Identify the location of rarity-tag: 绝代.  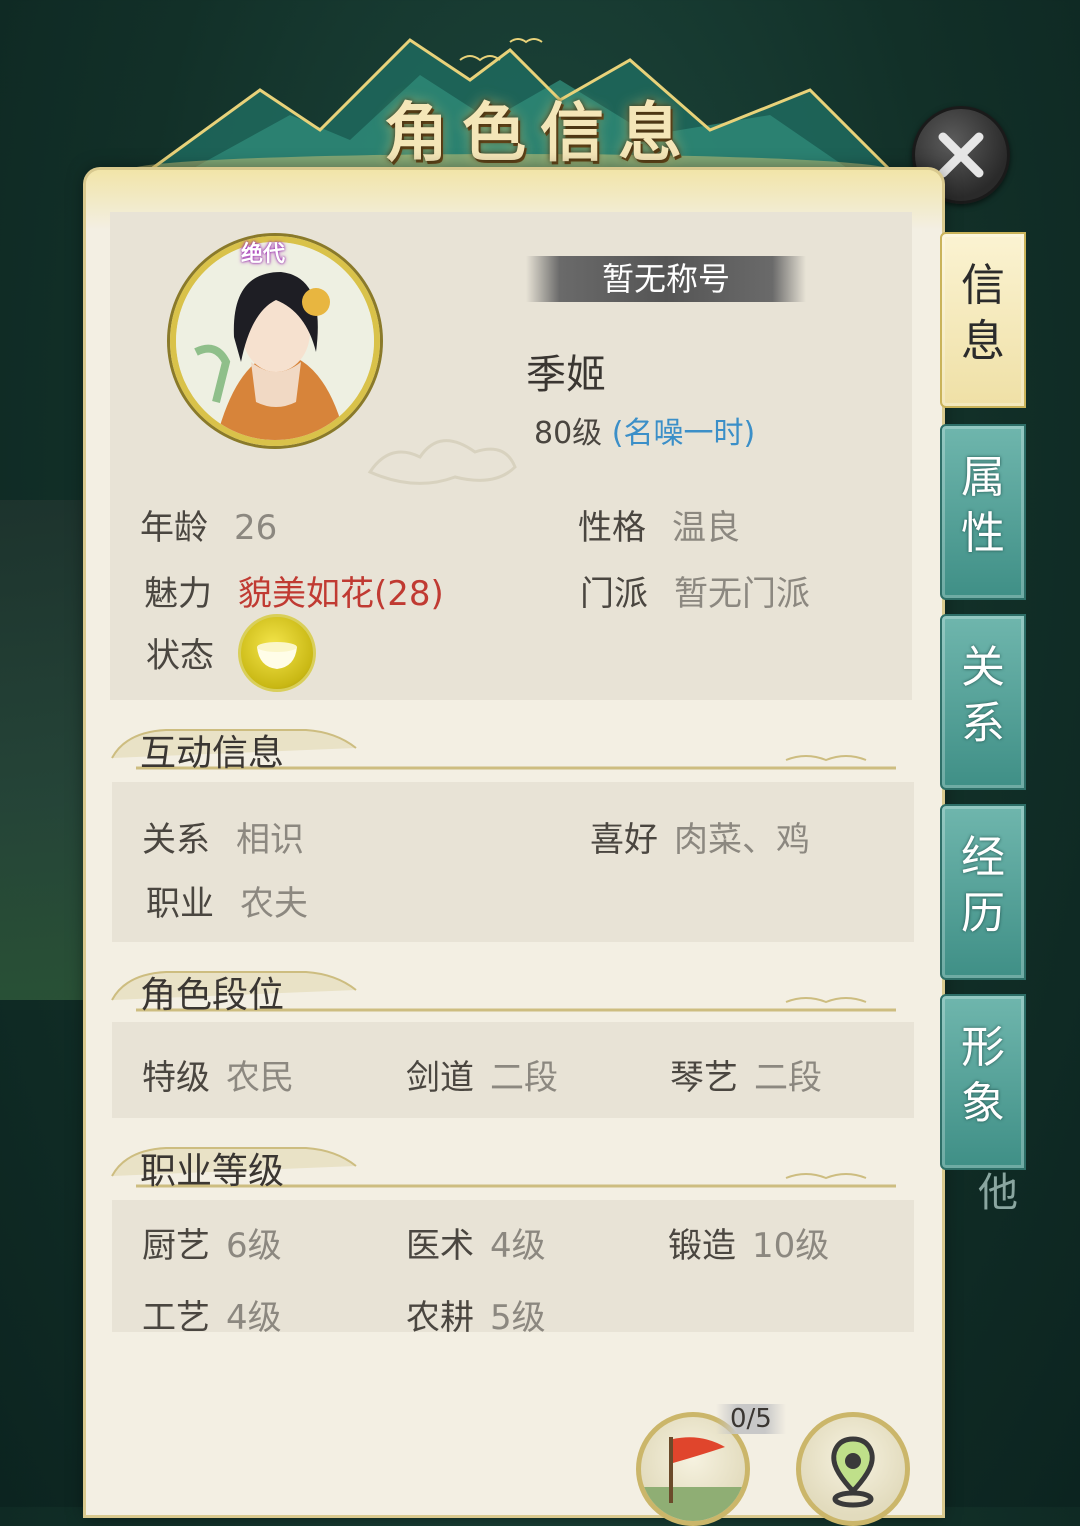
(263, 254).